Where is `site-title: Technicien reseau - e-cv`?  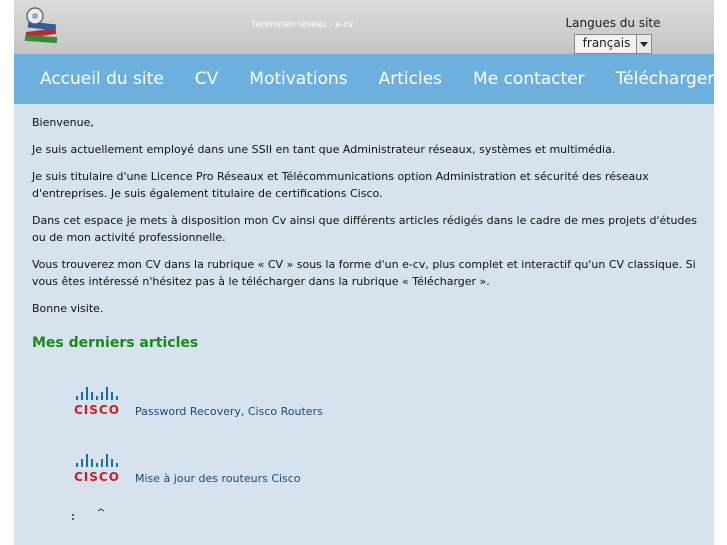 site-title: Technicien reseau - e-cv is located at coordinates (302, 24).